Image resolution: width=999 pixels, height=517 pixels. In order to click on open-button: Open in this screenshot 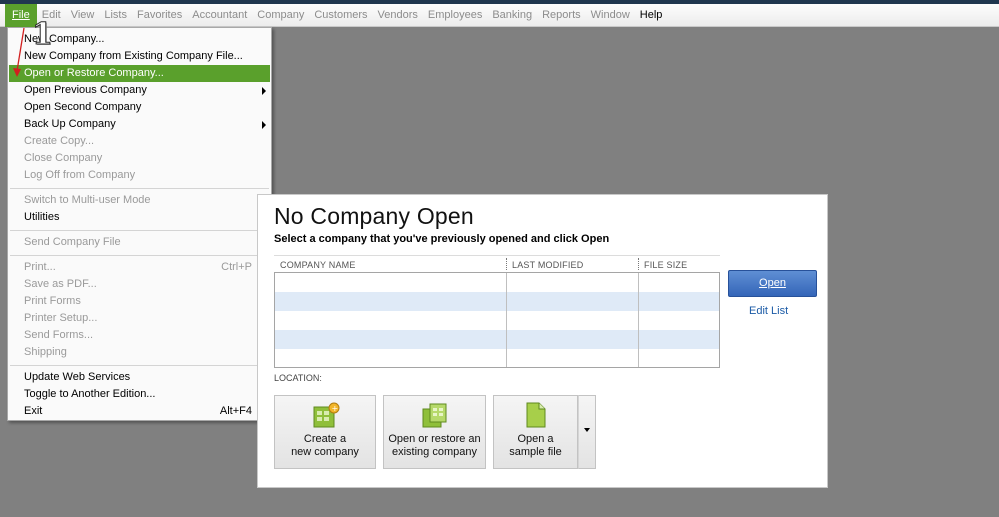, I will do `click(772, 283)`.